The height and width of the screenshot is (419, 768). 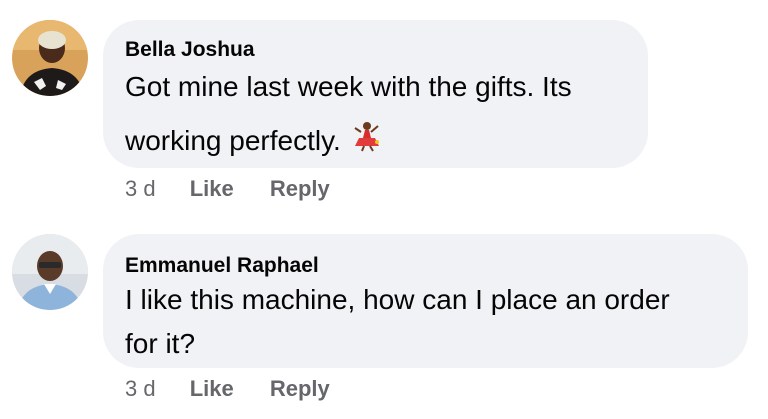 What do you see at coordinates (222, 266) in the screenshot?
I see `comment-author: Emmanuel Raphael` at bounding box center [222, 266].